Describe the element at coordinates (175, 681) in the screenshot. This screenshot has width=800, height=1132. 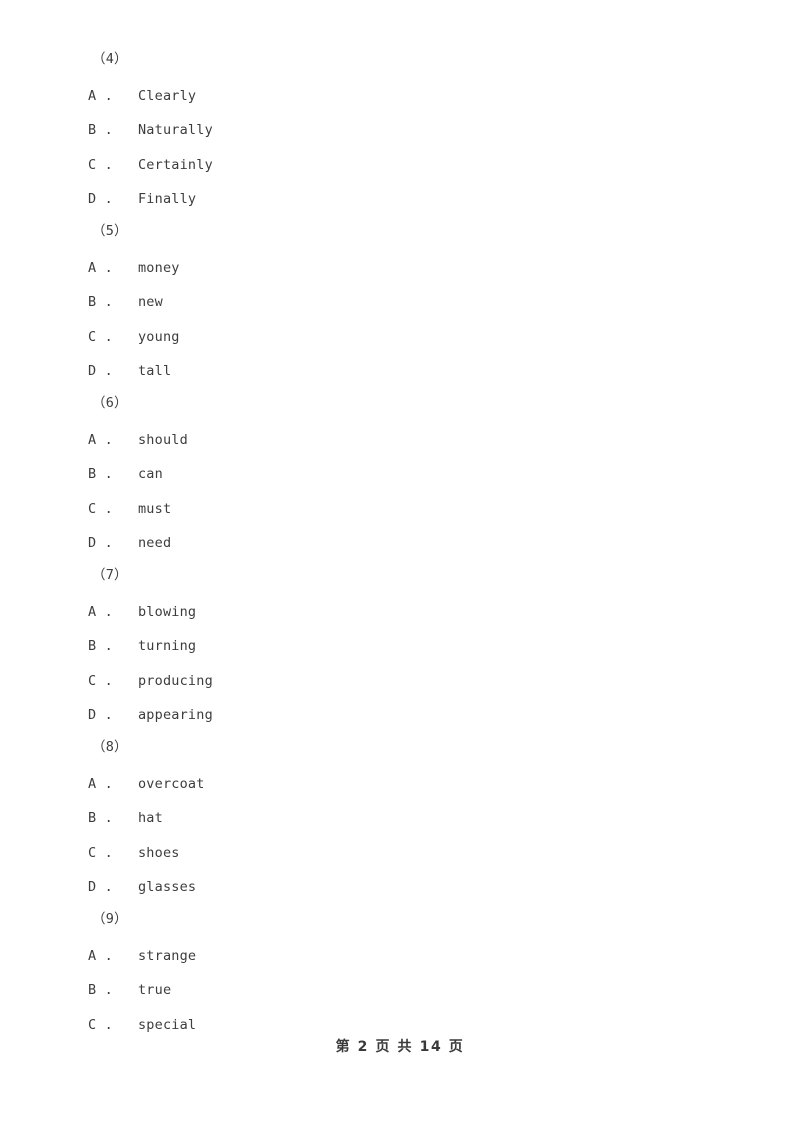
I see `option-text: producing` at that location.